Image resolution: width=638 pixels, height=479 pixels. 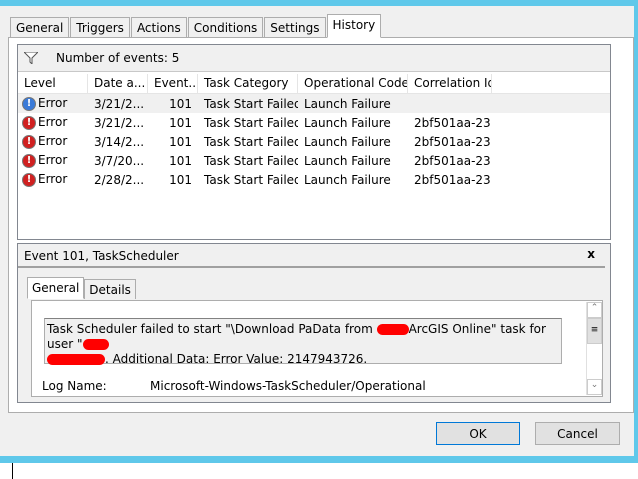 I want to click on close-icon: x, so click(x=591, y=254).